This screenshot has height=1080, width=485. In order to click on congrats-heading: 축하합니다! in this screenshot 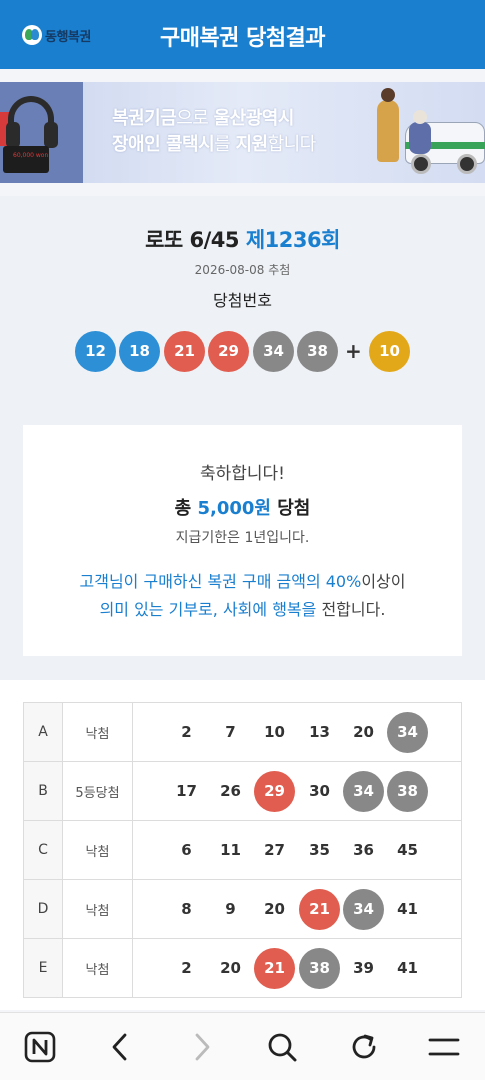, I will do `click(242, 474)`.